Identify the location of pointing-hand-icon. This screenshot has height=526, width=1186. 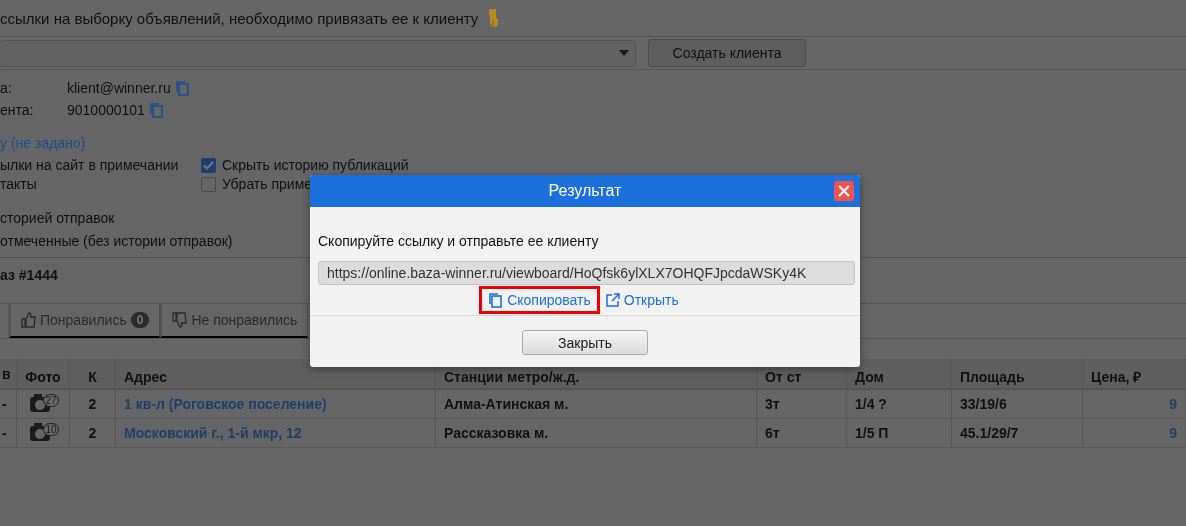
(493, 18).